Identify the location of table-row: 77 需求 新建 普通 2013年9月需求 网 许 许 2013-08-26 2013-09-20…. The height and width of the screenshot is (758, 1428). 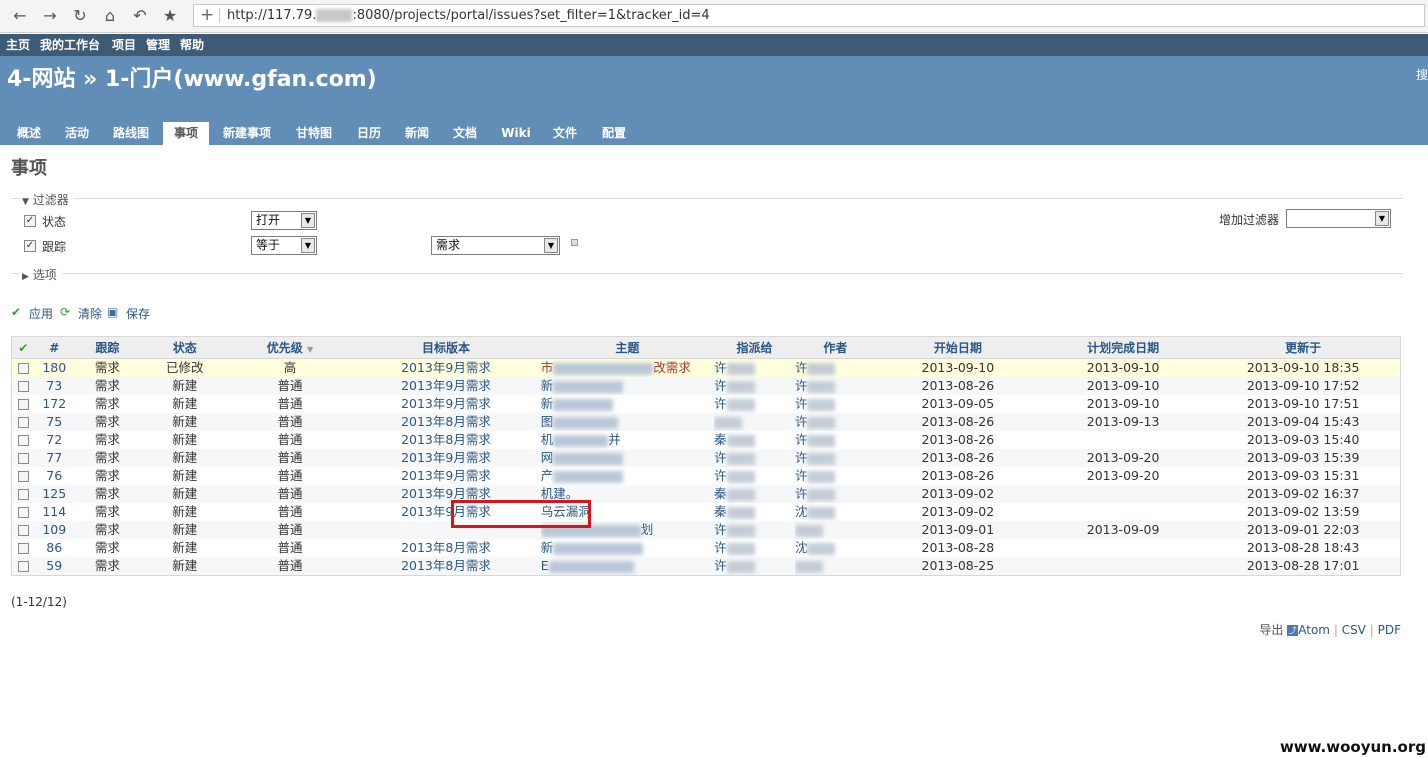
(706, 458).